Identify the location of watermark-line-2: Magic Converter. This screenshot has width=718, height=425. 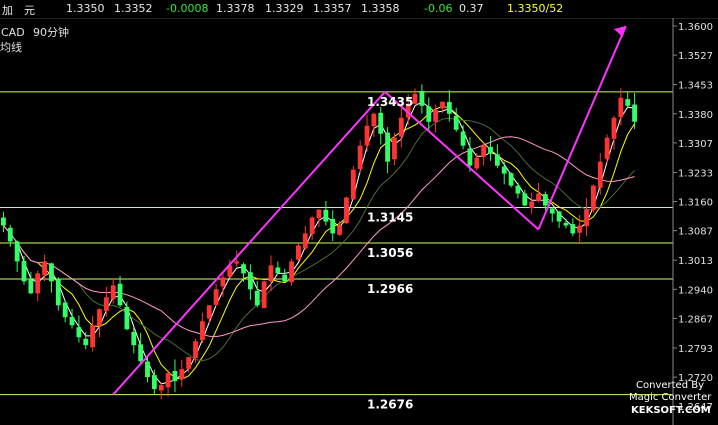
(670, 397).